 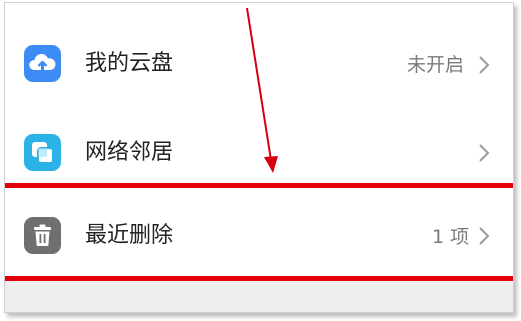 I want to click on highlight-line-top, so click(x=259, y=185).